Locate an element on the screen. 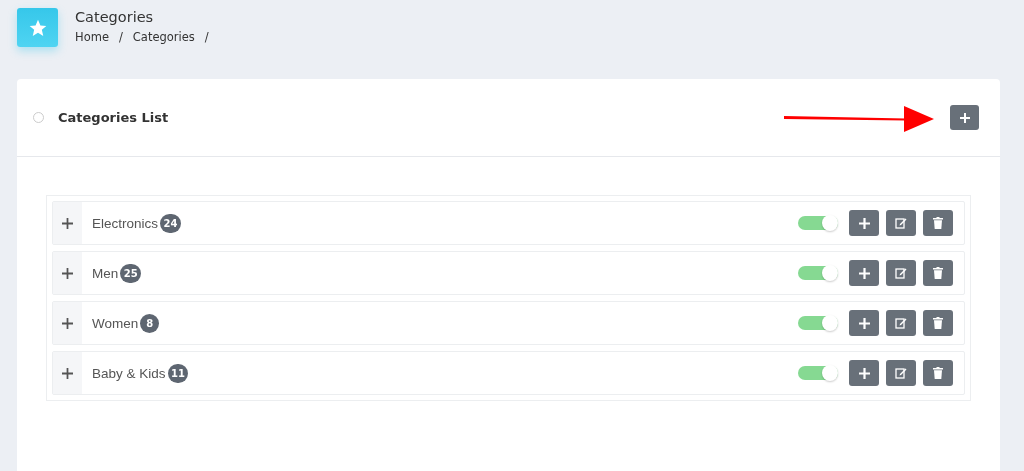  category-name: Men is located at coordinates (105, 273).